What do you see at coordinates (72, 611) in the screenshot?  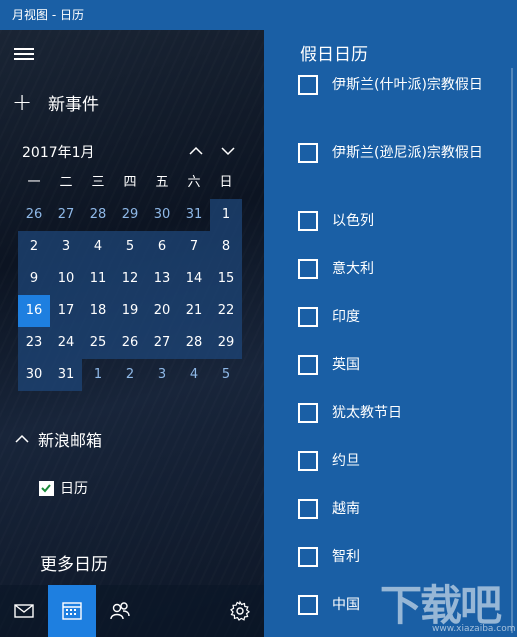 I see `calendar-button` at bounding box center [72, 611].